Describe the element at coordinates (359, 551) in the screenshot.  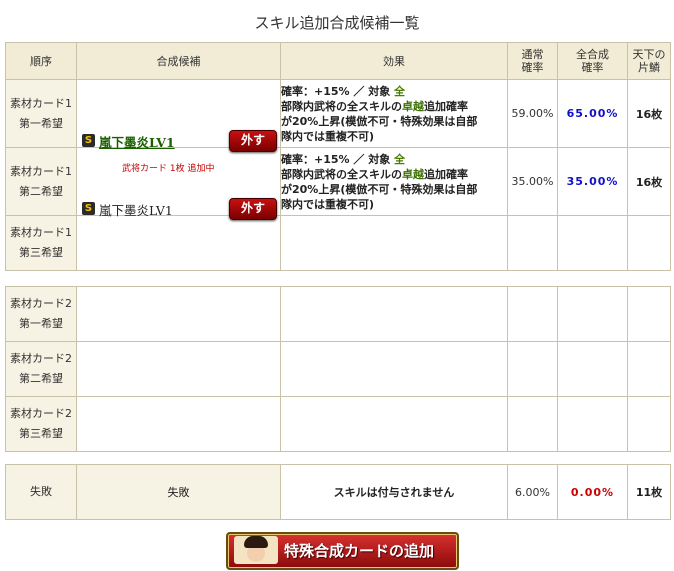
I see `add-special-card-label: 特殊合成カードの追加` at that location.